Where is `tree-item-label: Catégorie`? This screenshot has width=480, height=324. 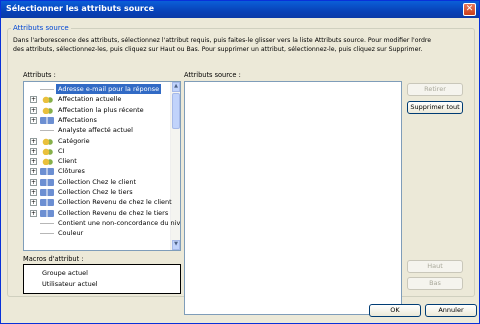 tree-item-label: Catégorie is located at coordinates (74, 140).